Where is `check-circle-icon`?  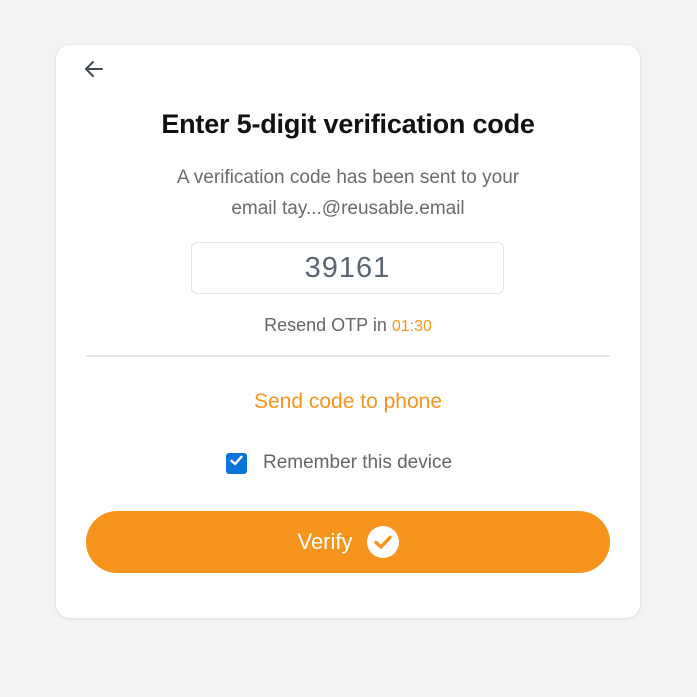 check-circle-icon is located at coordinates (382, 542).